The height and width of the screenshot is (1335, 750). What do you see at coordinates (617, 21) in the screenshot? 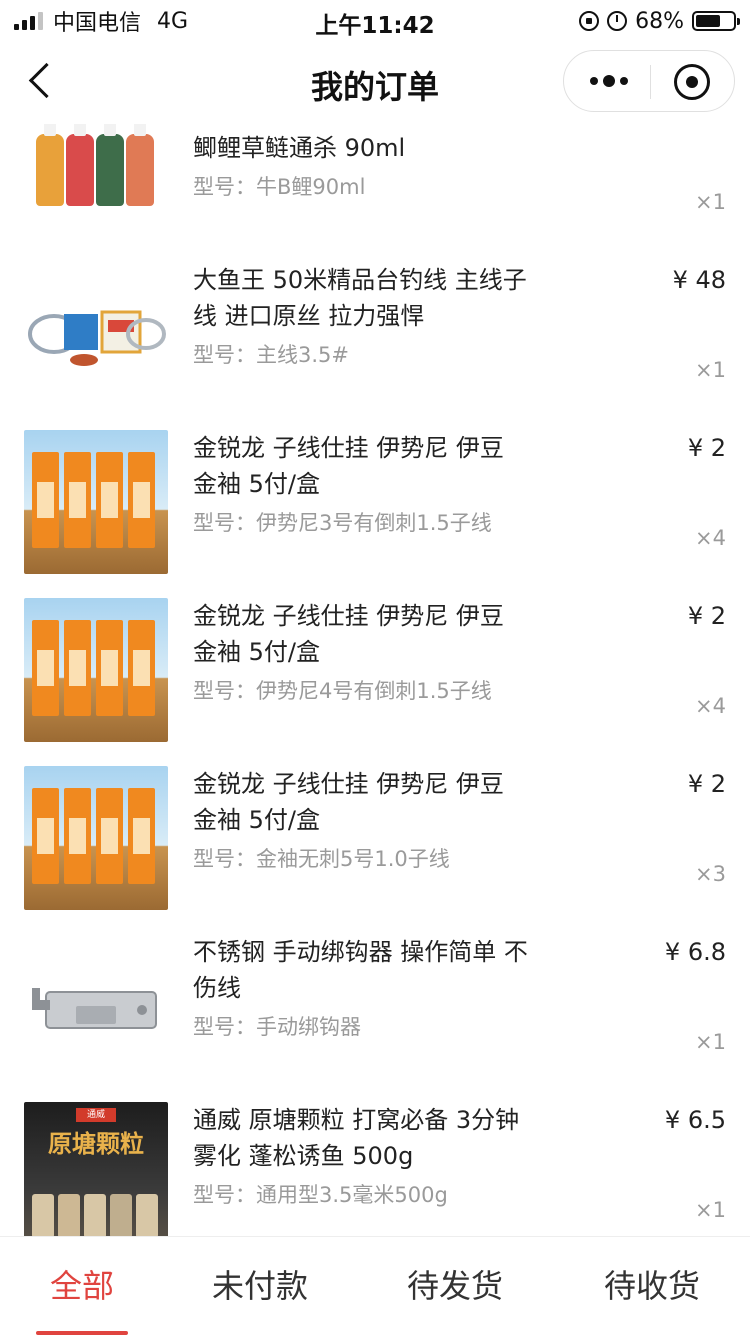
I see `alarm-icon` at bounding box center [617, 21].